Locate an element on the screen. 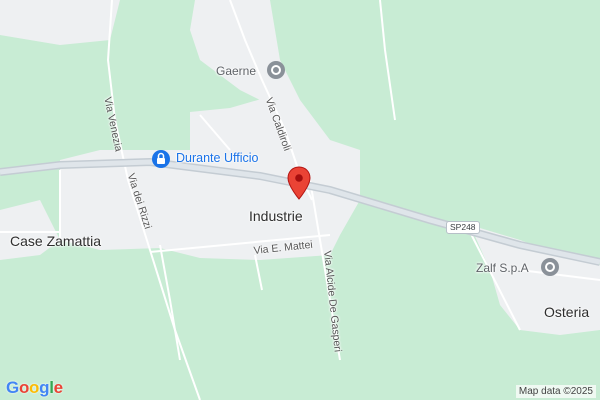 Image resolution: width=600 pixels, height=400 pixels. map-data-credit: Map data ©2025 is located at coordinates (555, 391).